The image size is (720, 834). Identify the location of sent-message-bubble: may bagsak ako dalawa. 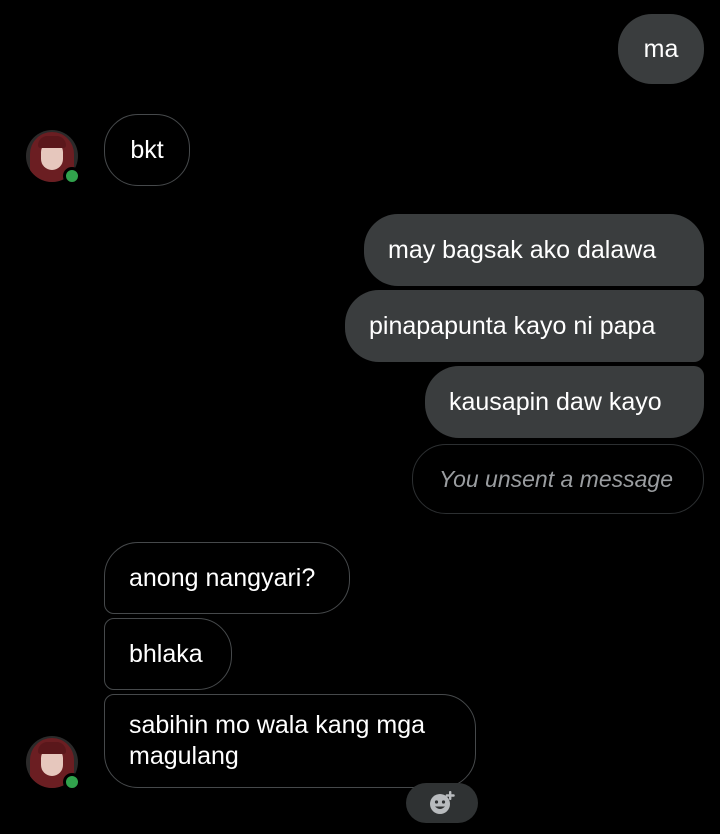
(534, 250).